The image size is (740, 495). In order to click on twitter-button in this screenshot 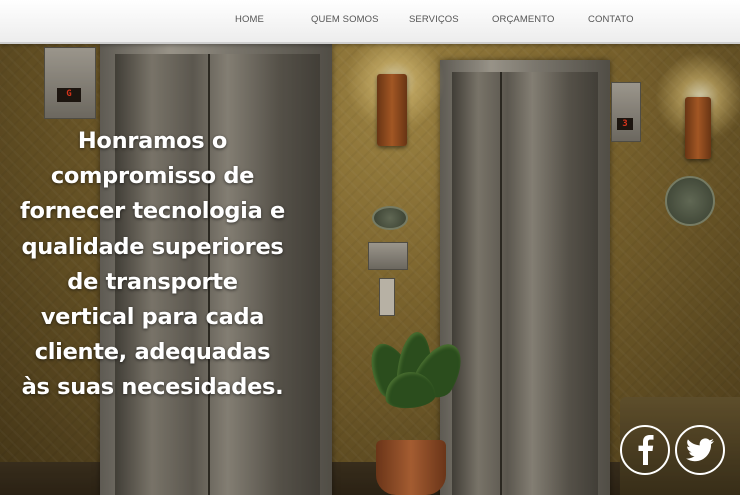, I will do `click(700, 450)`.